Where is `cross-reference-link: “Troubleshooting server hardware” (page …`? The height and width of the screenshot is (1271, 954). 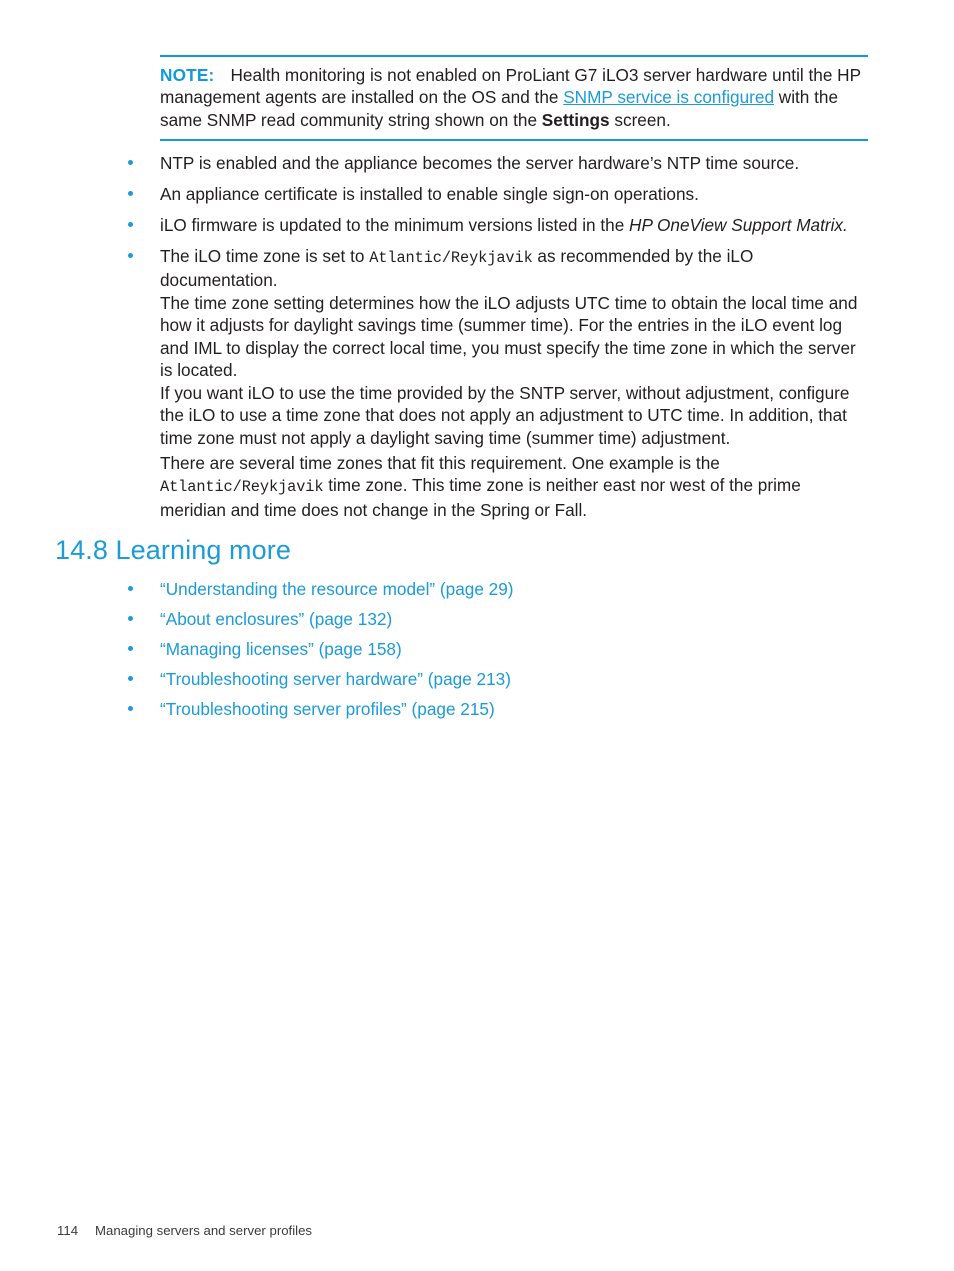 cross-reference-link: “Troubleshooting server hardware” (page … is located at coordinates (335, 679).